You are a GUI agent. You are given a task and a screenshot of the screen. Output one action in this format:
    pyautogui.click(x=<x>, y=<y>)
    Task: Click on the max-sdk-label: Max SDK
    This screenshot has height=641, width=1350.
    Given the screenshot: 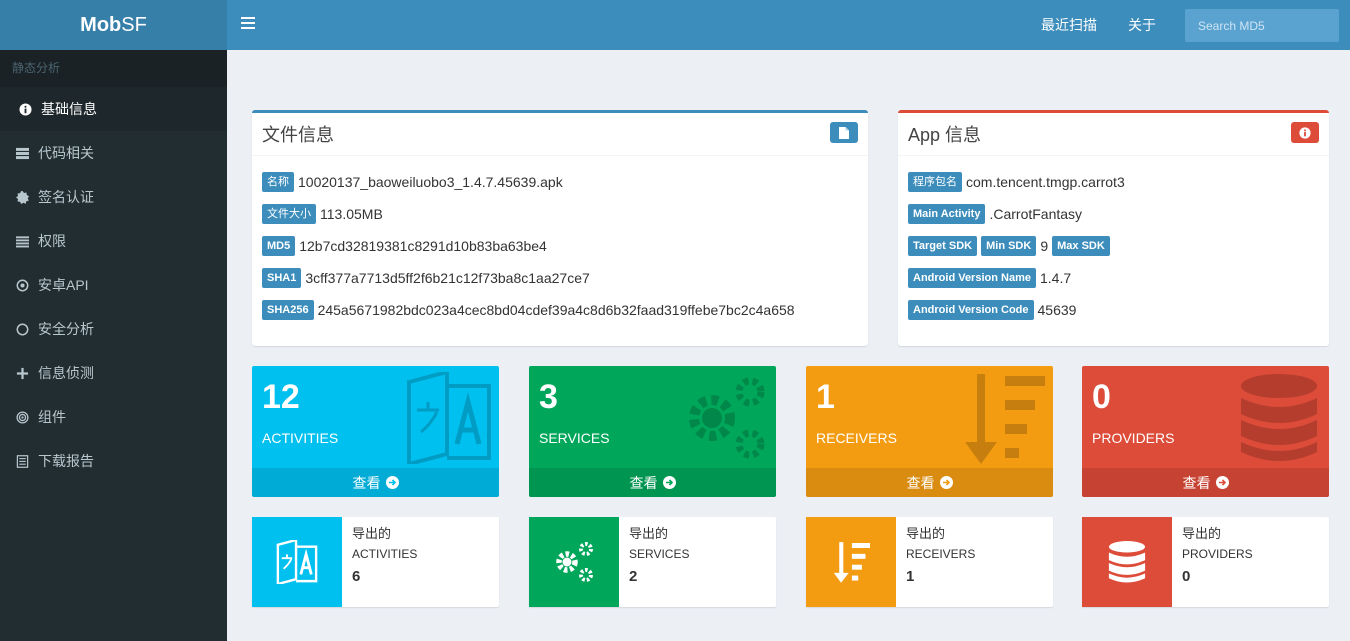 What is the action you would take?
    pyautogui.click(x=1081, y=246)
    